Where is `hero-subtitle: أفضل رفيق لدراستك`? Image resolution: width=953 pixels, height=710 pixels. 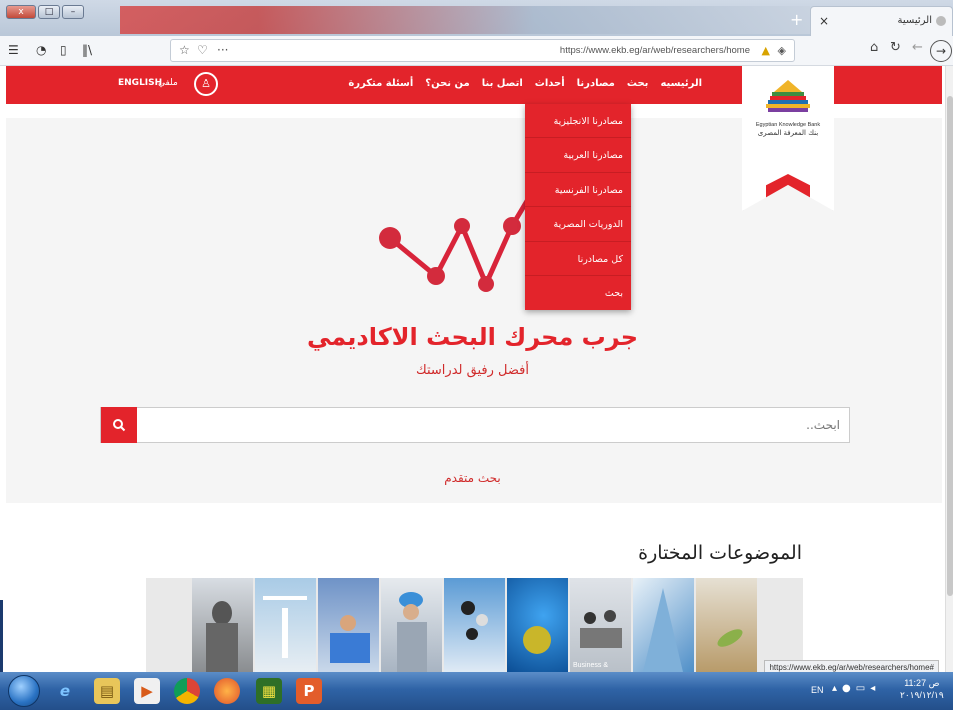
hero-subtitle: أفضل رفيق لدراستك is located at coordinates (472, 370).